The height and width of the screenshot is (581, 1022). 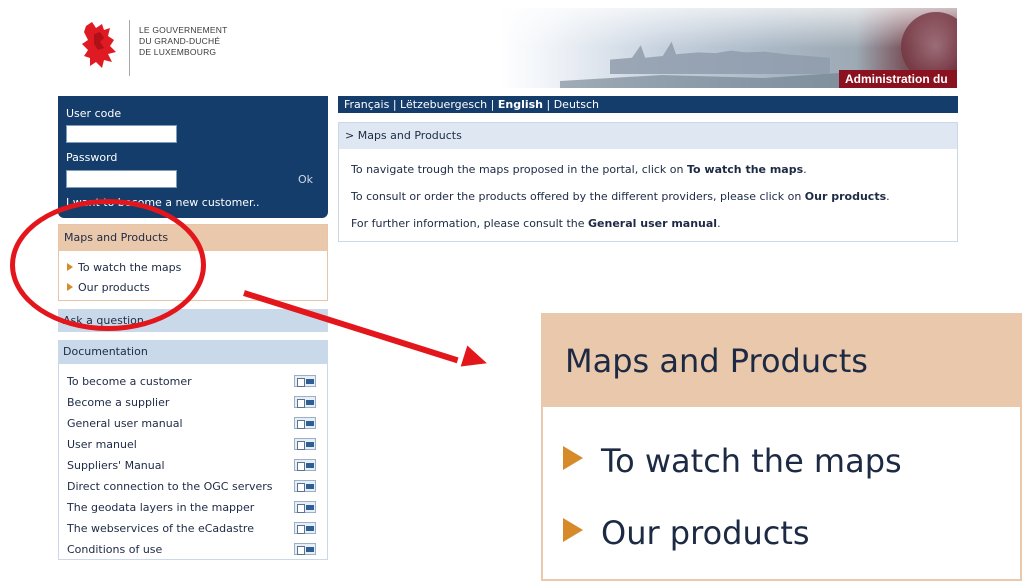 I want to click on logo-divider, so click(x=129, y=48).